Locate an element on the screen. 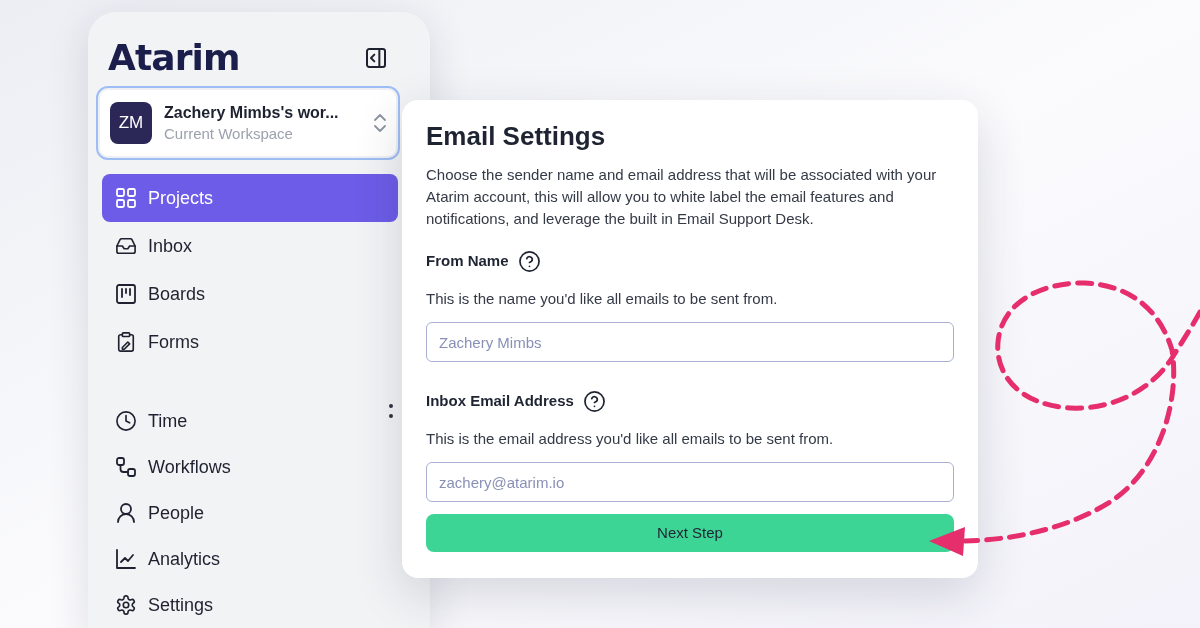 This screenshot has height=628, width=1200. clipboard-pen-icon is located at coordinates (126, 342).